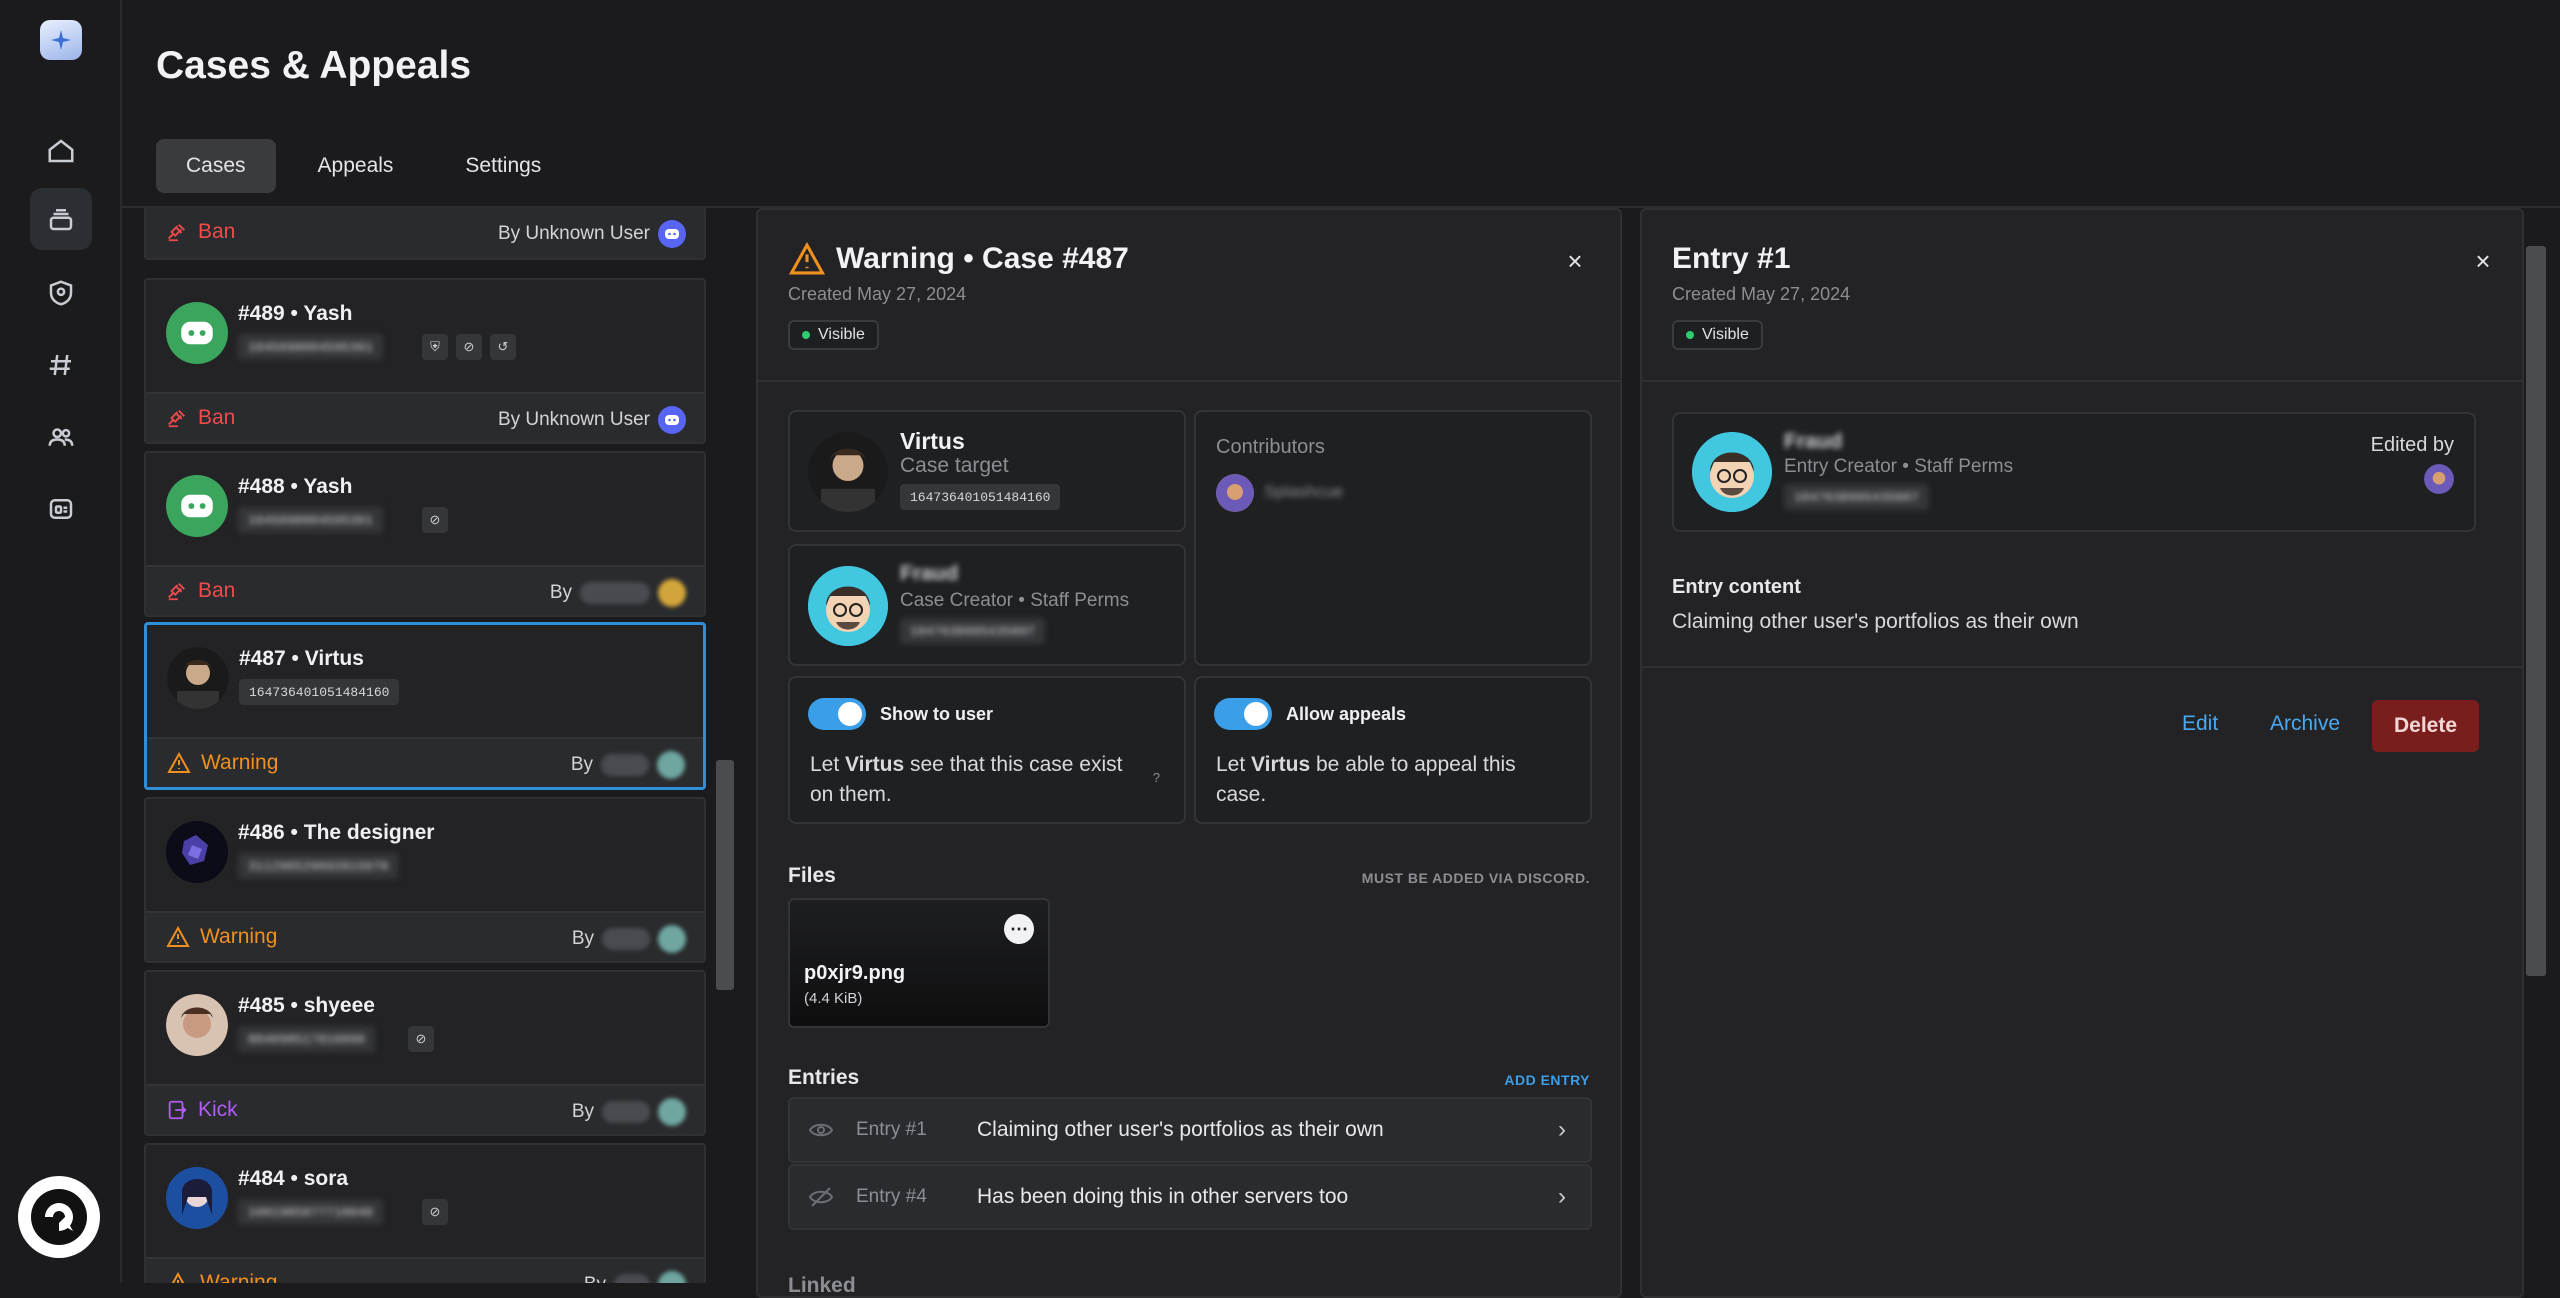 This screenshot has width=2560, height=1298. Describe the element at coordinates (932, 441) in the screenshot. I see `target-name: Virtus` at that location.